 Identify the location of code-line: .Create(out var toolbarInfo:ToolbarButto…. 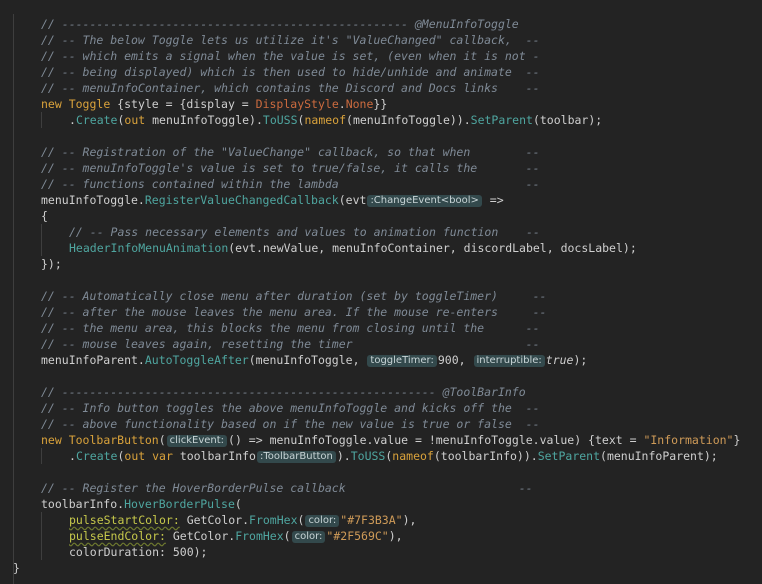
(393, 456).